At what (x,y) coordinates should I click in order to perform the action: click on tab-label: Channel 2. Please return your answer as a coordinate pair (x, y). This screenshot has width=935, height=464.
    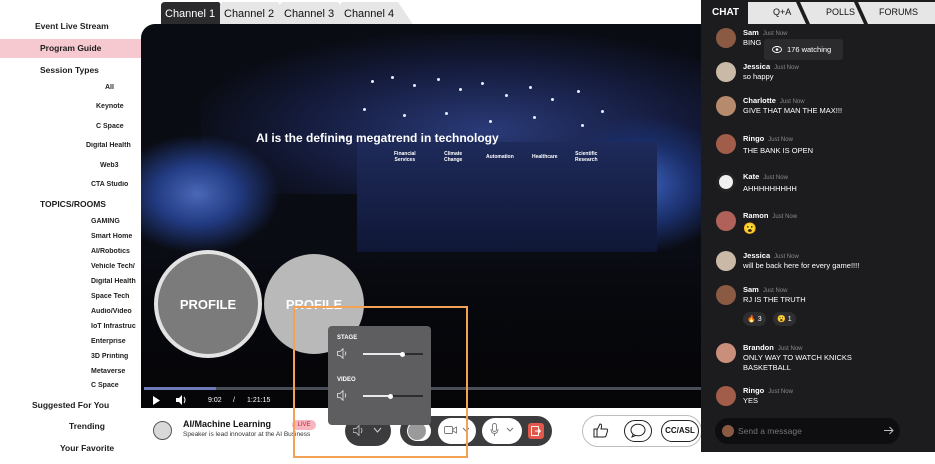
    Looking at the image, I should click on (249, 14).